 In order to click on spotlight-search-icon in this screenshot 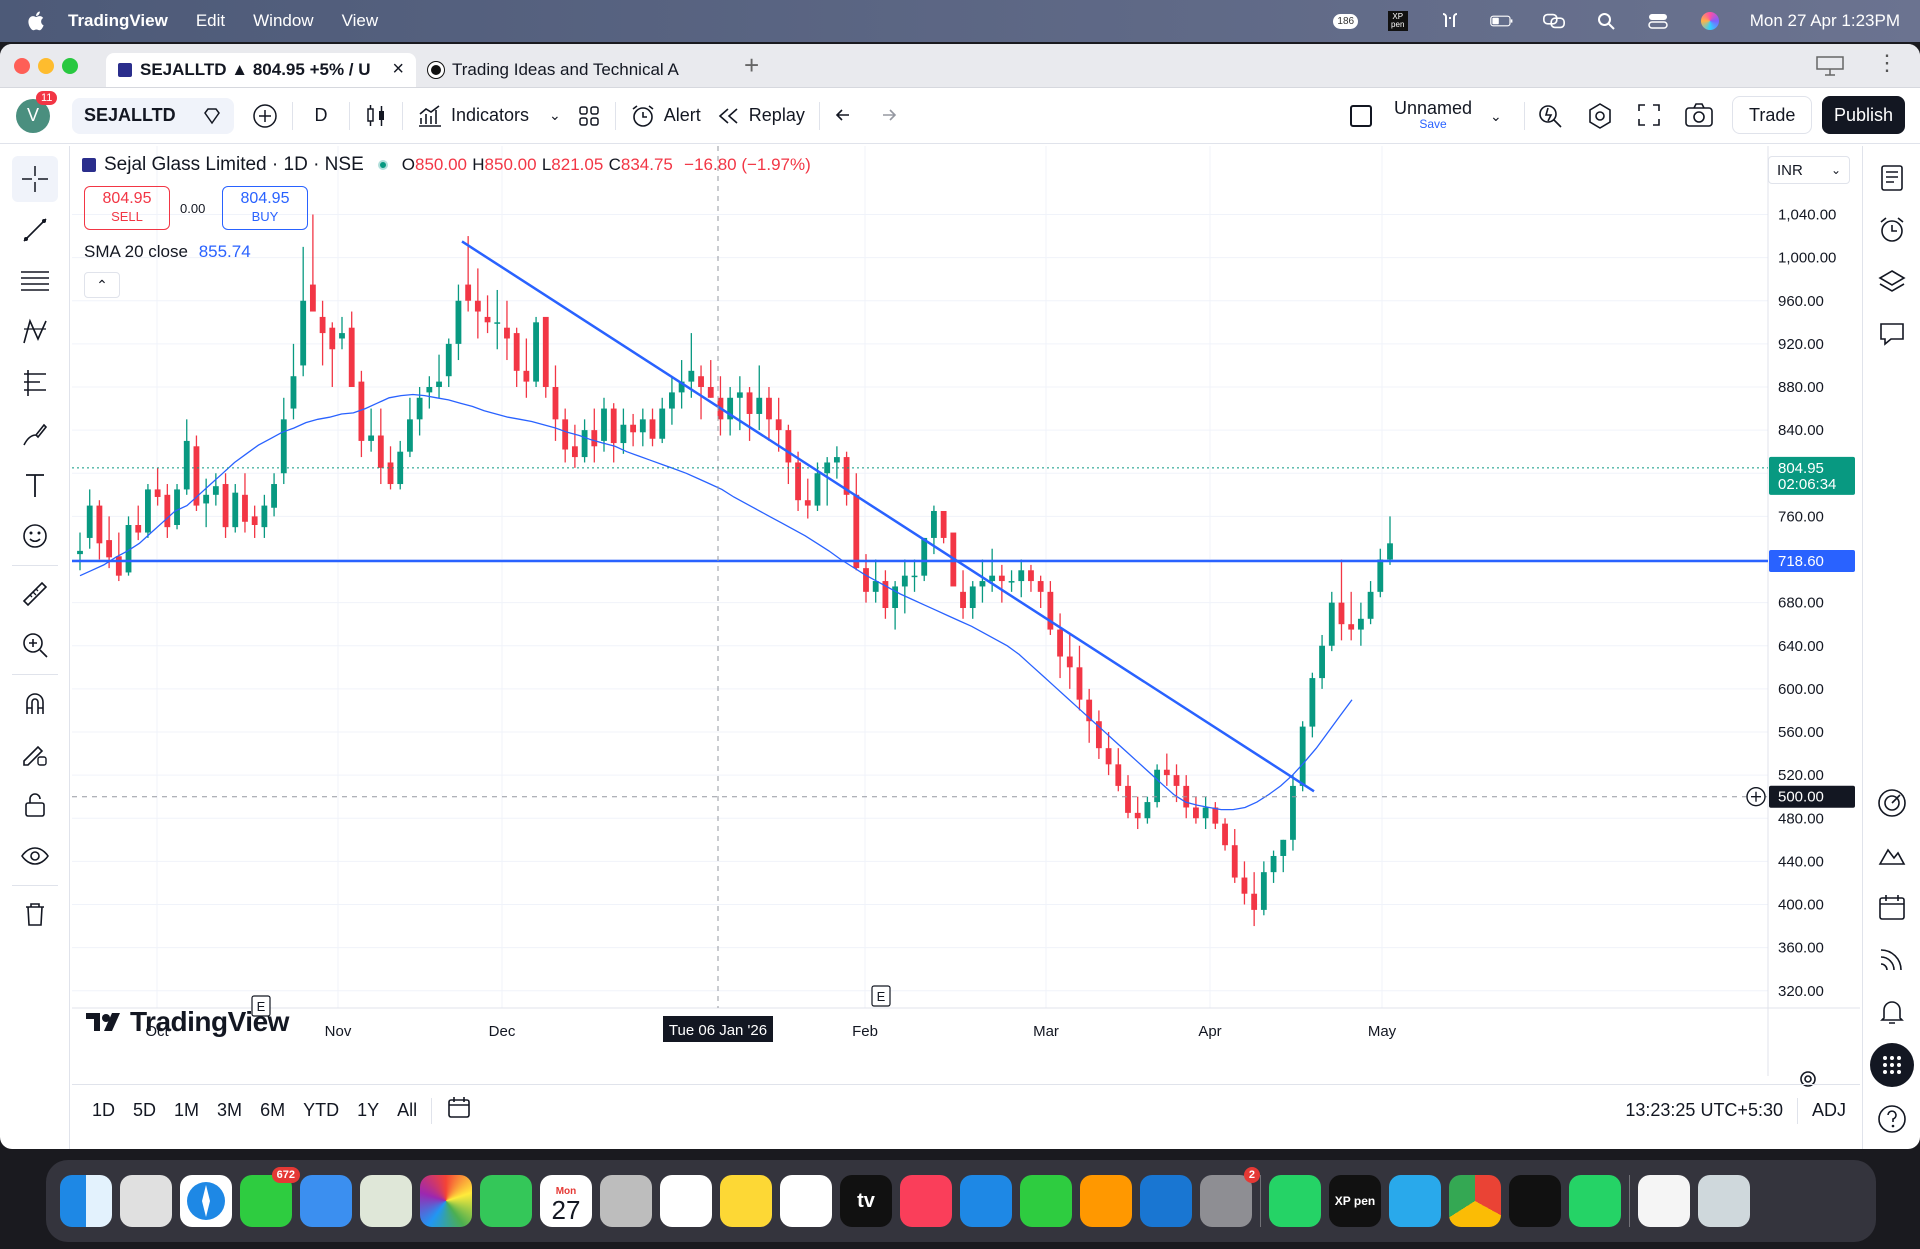, I will do `click(1606, 21)`.